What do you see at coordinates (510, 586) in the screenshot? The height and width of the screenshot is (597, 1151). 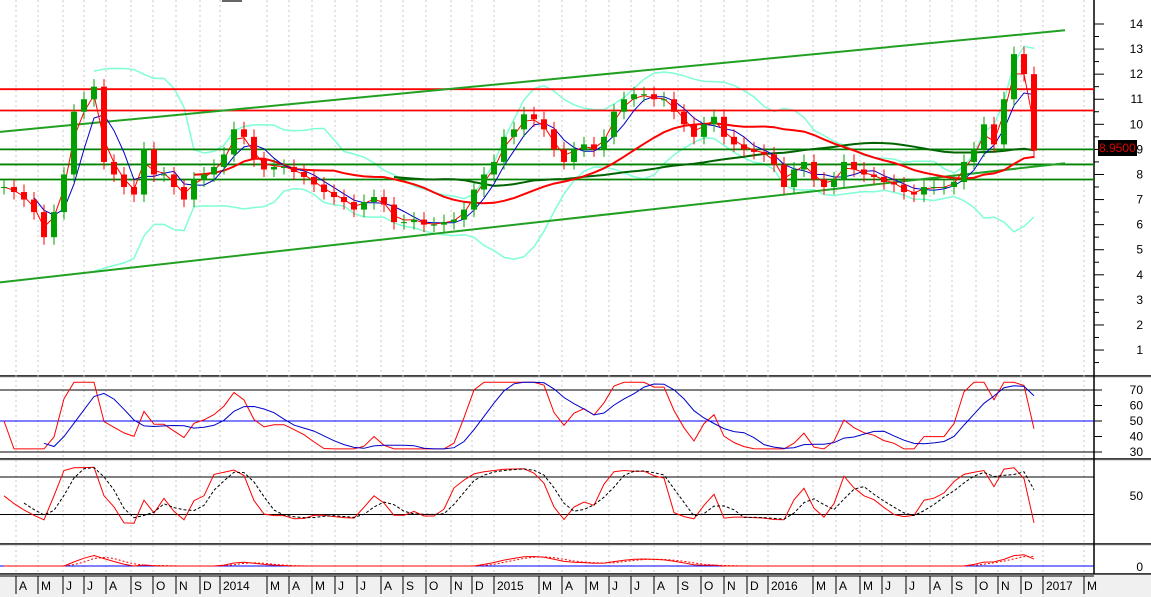 I see `x-label: 2015` at bounding box center [510, 586].